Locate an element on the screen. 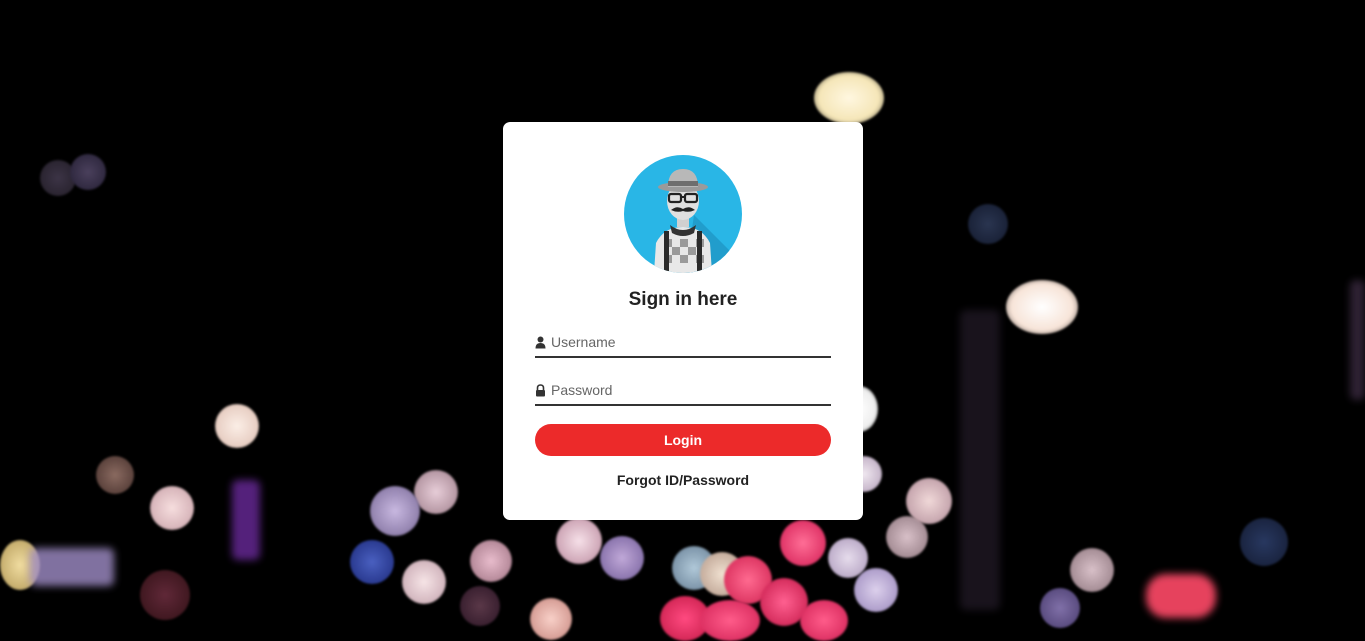 Image resolution: width=1365 pixels, height=641 pixels. user-icon is located at coordinates (540, 342).